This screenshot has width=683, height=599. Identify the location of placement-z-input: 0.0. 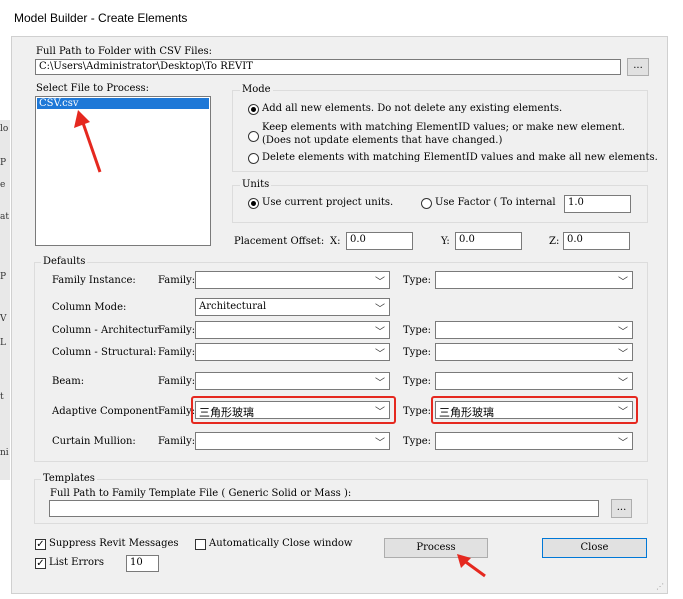
(596, 241).